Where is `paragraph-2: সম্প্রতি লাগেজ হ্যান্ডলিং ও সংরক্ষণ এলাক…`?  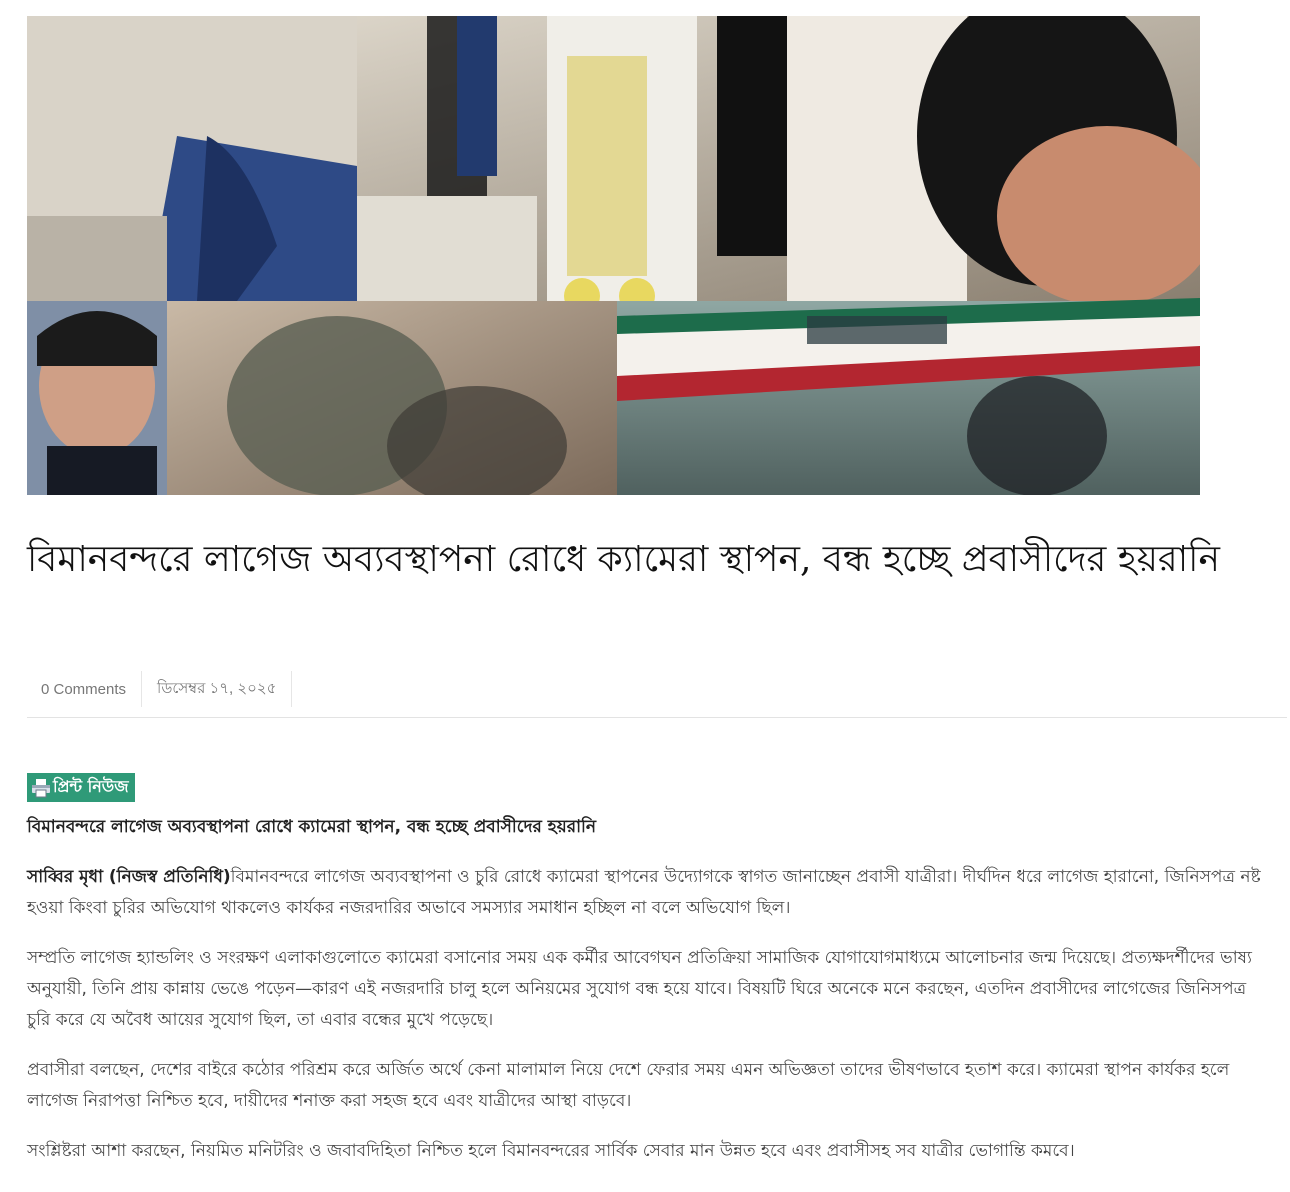
paragraph-2: সম্প্রতি লাগেজ হ্যান্ডলিং ও সংরক্ষণ এলাক… is located at coordinates (639, 989).